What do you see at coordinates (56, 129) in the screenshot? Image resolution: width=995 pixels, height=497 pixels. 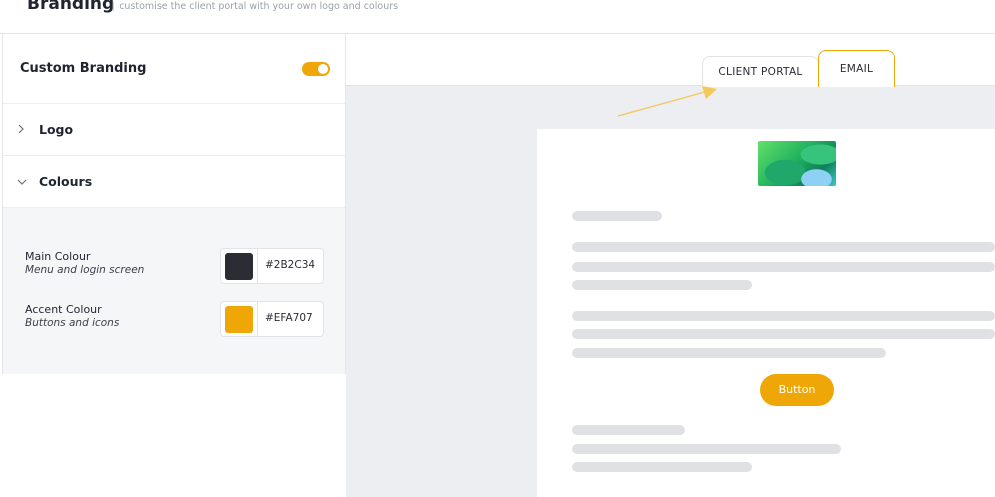 I see `logo-section-label: Logo` at bounding box center [56, 129].